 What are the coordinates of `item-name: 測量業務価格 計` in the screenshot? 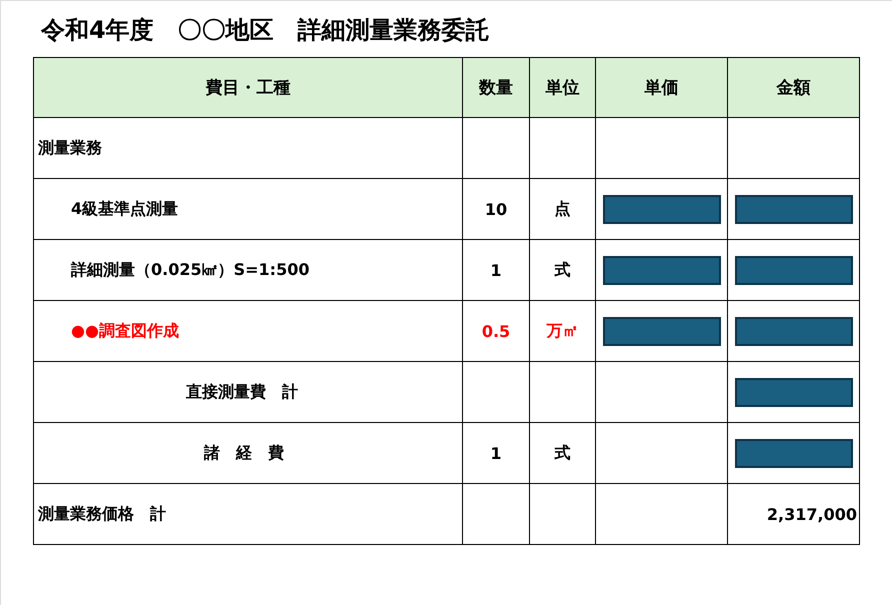 It's located at (101, 514).